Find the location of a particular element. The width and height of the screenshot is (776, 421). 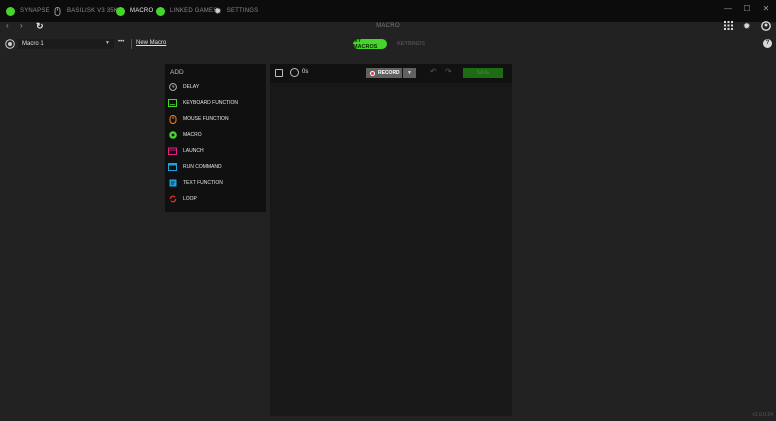

launch-icon is located at coordinates (172, 151).